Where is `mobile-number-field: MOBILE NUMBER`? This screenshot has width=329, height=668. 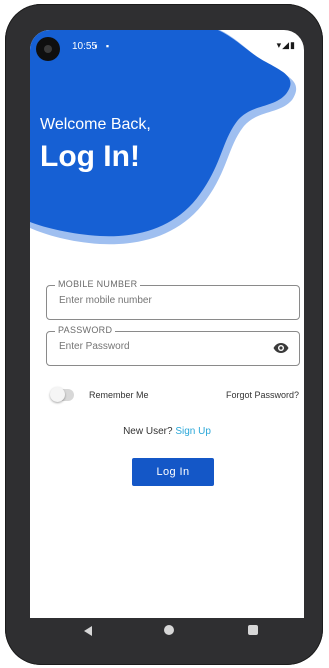
mobile-number-field: MOBILE NUMBER is located at coordinates (173, 299).